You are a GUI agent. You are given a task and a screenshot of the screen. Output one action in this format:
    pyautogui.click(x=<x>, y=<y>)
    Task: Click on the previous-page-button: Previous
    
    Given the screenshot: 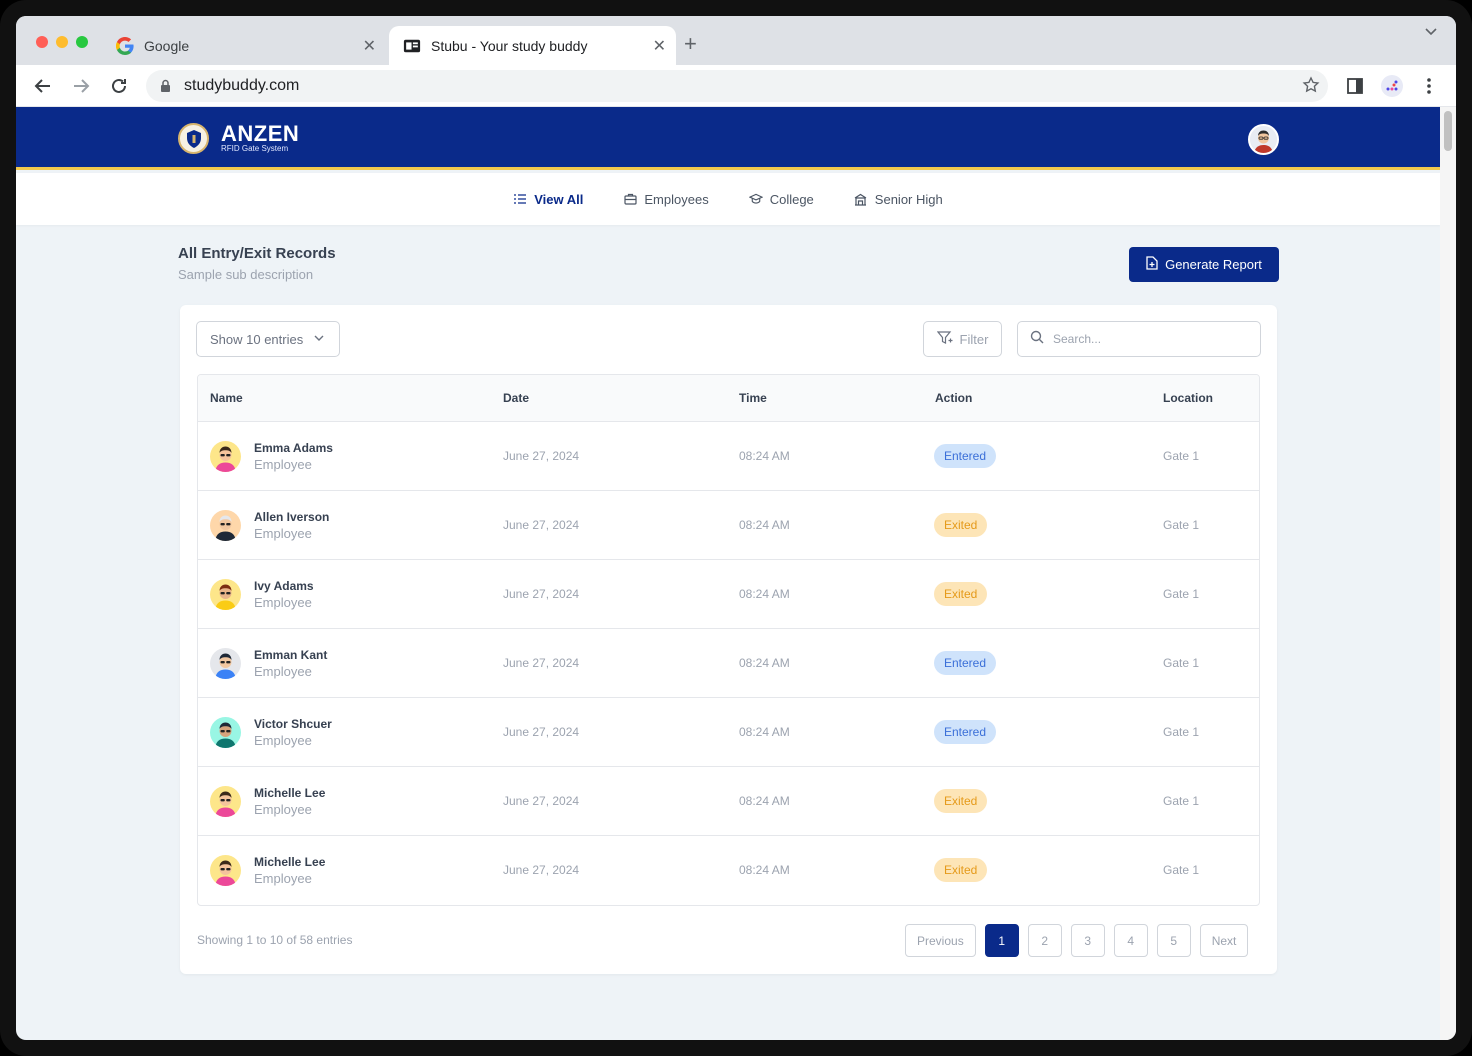 What is the action you would take?
    pyautogui.click(x=940, y=940)
    